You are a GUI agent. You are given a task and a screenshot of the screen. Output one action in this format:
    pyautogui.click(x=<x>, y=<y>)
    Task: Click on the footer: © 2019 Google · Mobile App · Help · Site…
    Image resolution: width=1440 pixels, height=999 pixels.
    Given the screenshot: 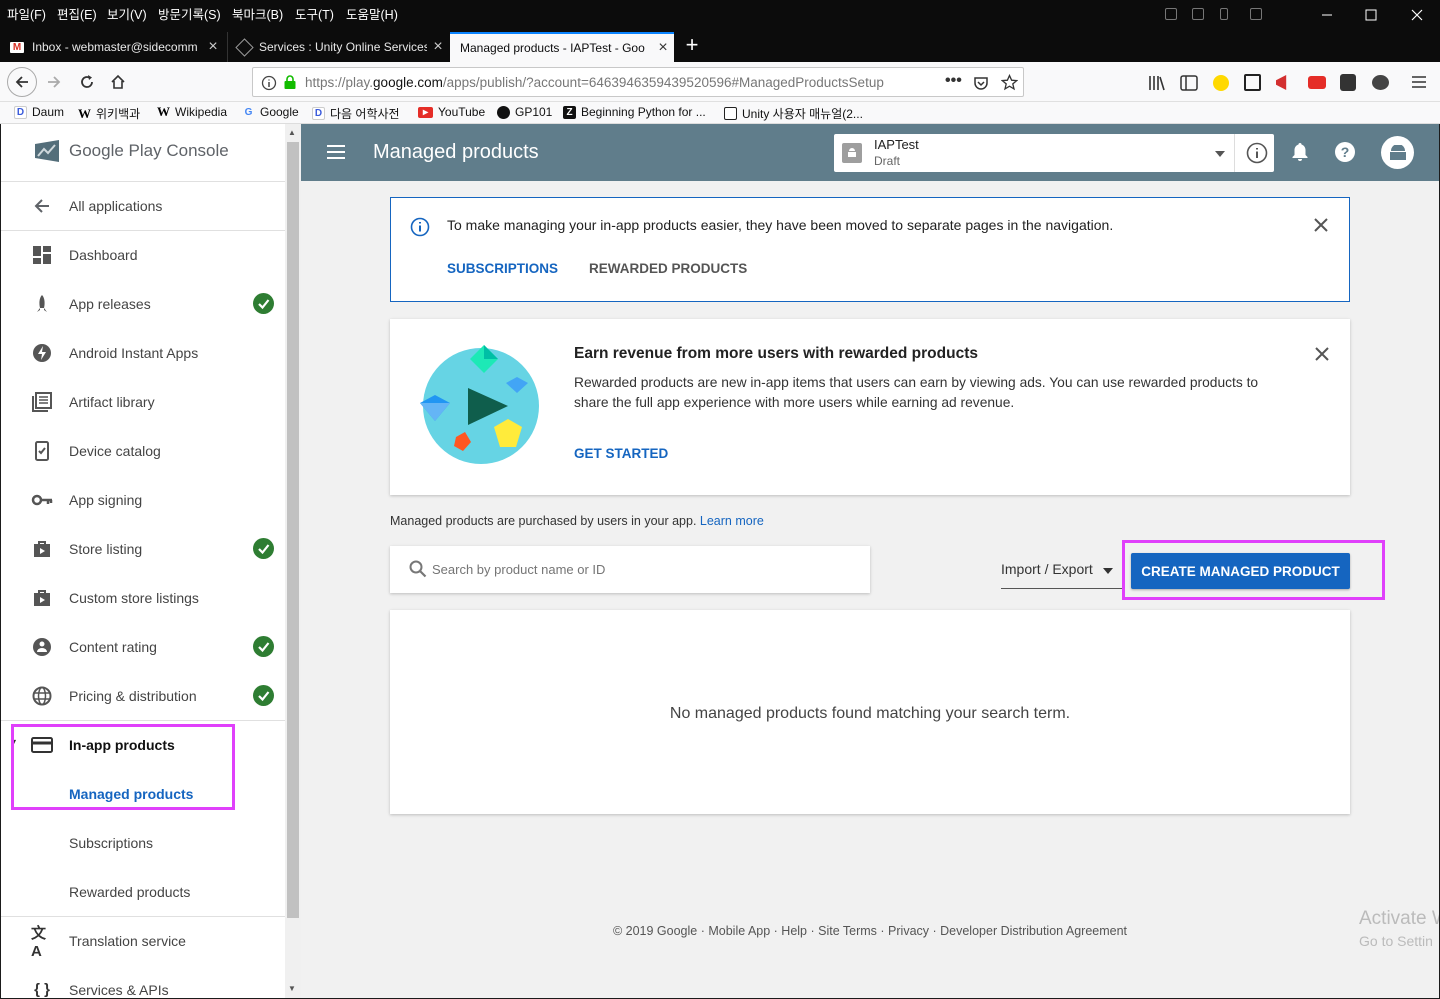 What is the action you would take?
    pyautogui.click(x=870, y=931)
    